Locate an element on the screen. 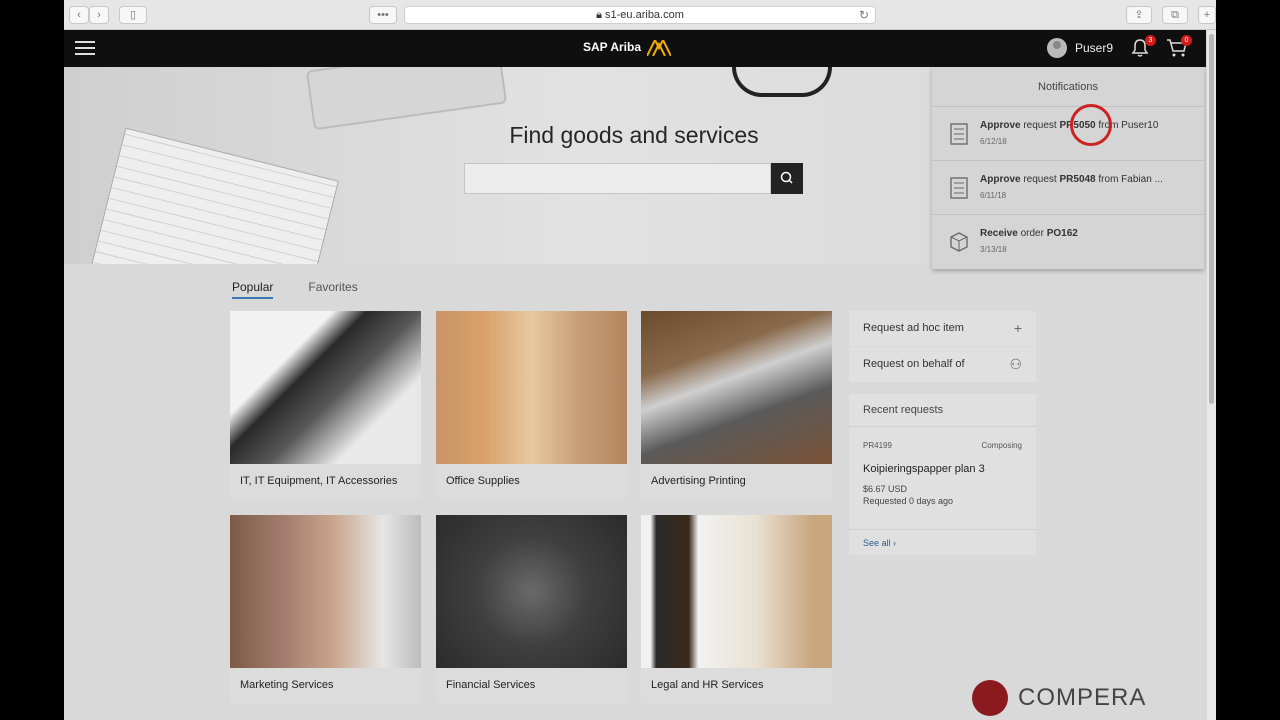  browser-toolbar: ‹ › ▯ ••• 🔒︎ s1-eu.ariba.com ↻ ⇪ ⧉ + is located at coordinates (640, 15).